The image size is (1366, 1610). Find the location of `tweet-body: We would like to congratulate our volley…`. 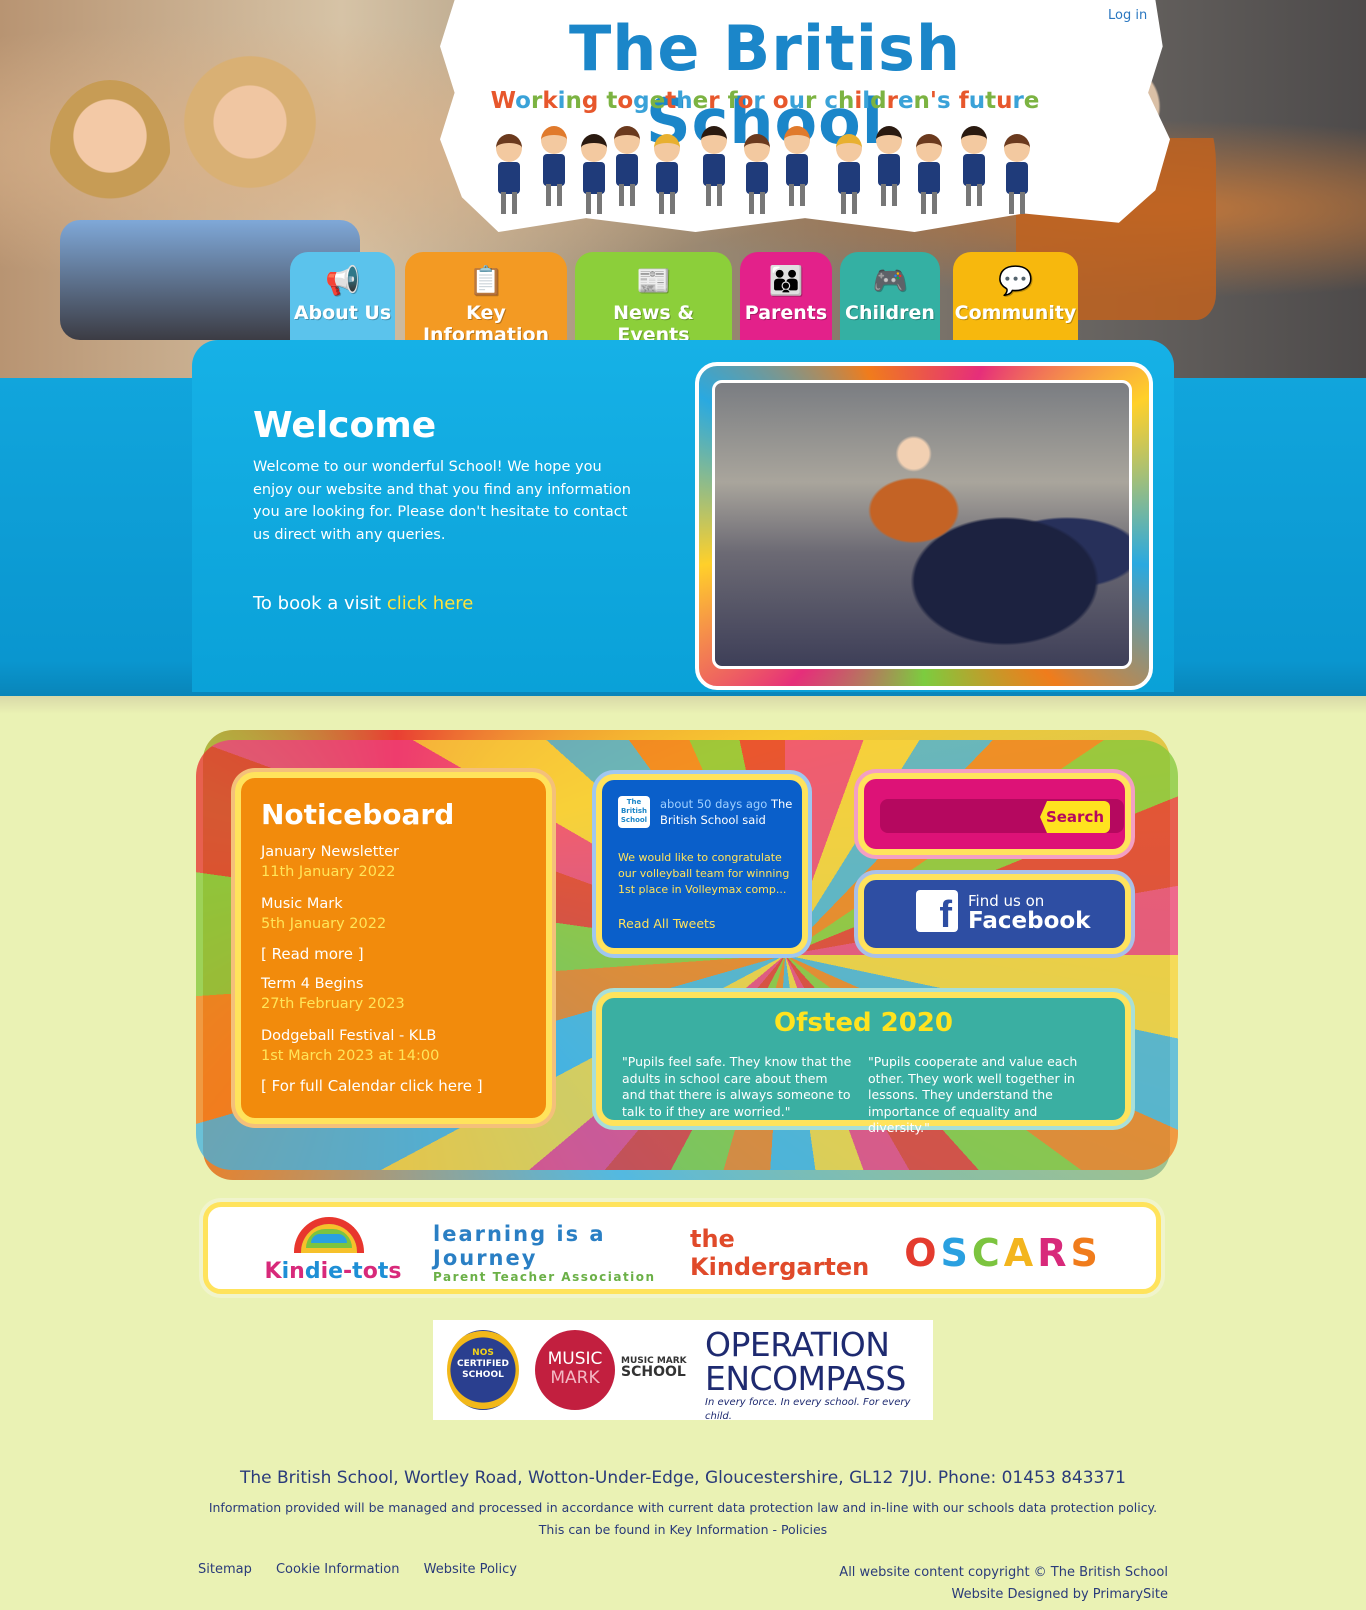

tweet-body: We would like to congratulate our volley… is located at coordinates (704, 873).